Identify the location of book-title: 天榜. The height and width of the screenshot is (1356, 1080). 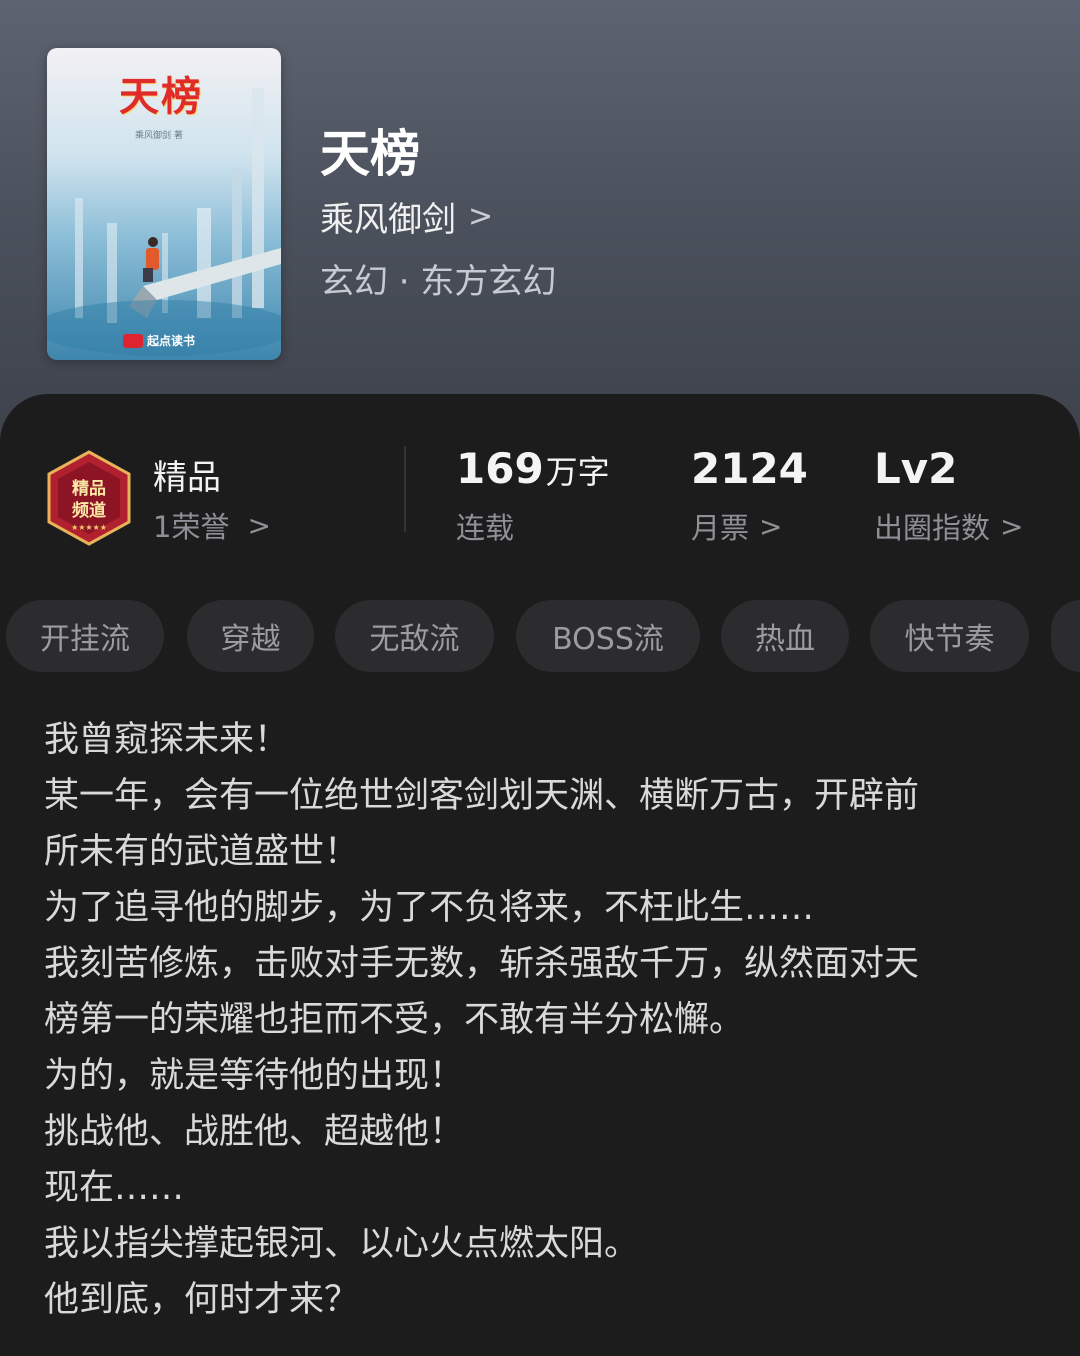
(370, 153).